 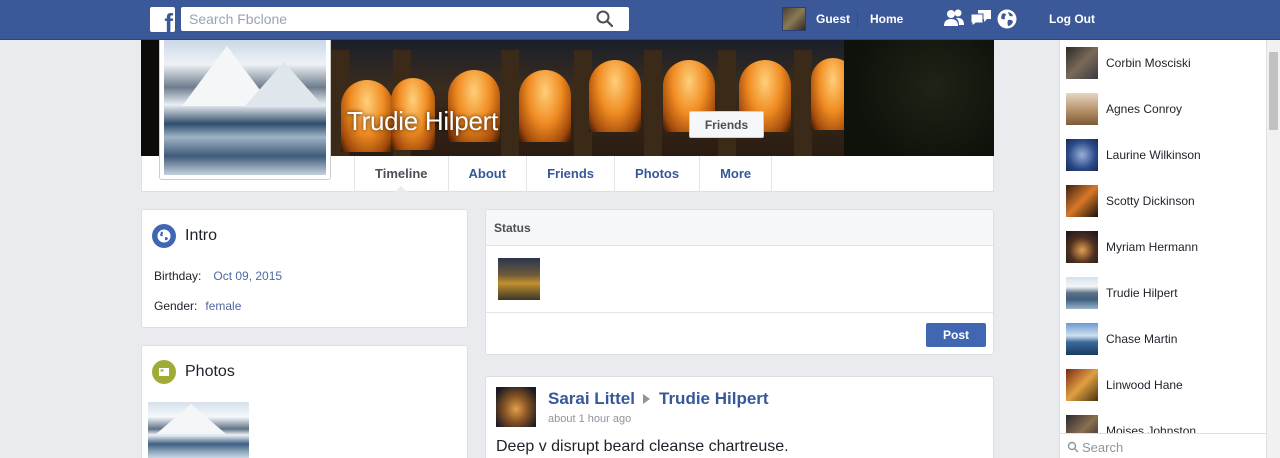 I want to click on tab-timeline: Timeline, so click(x=402, y=174).